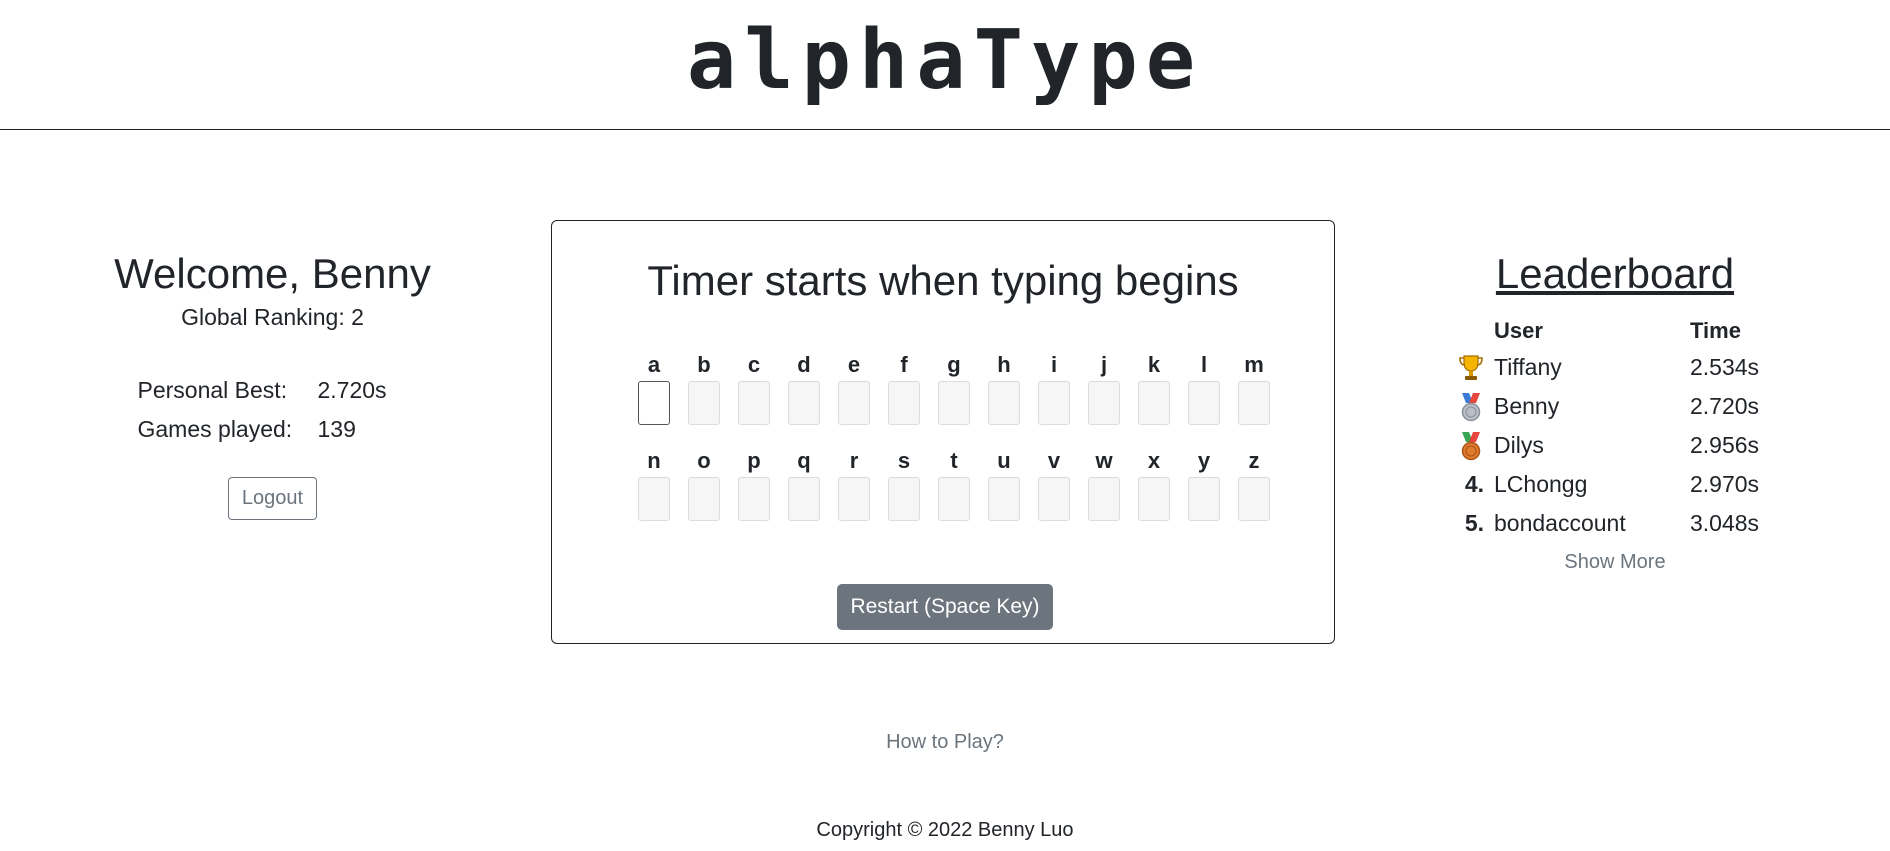 The image size is (1890, 851). I want to click on letter-slot-j: j, so click(1104, 387).